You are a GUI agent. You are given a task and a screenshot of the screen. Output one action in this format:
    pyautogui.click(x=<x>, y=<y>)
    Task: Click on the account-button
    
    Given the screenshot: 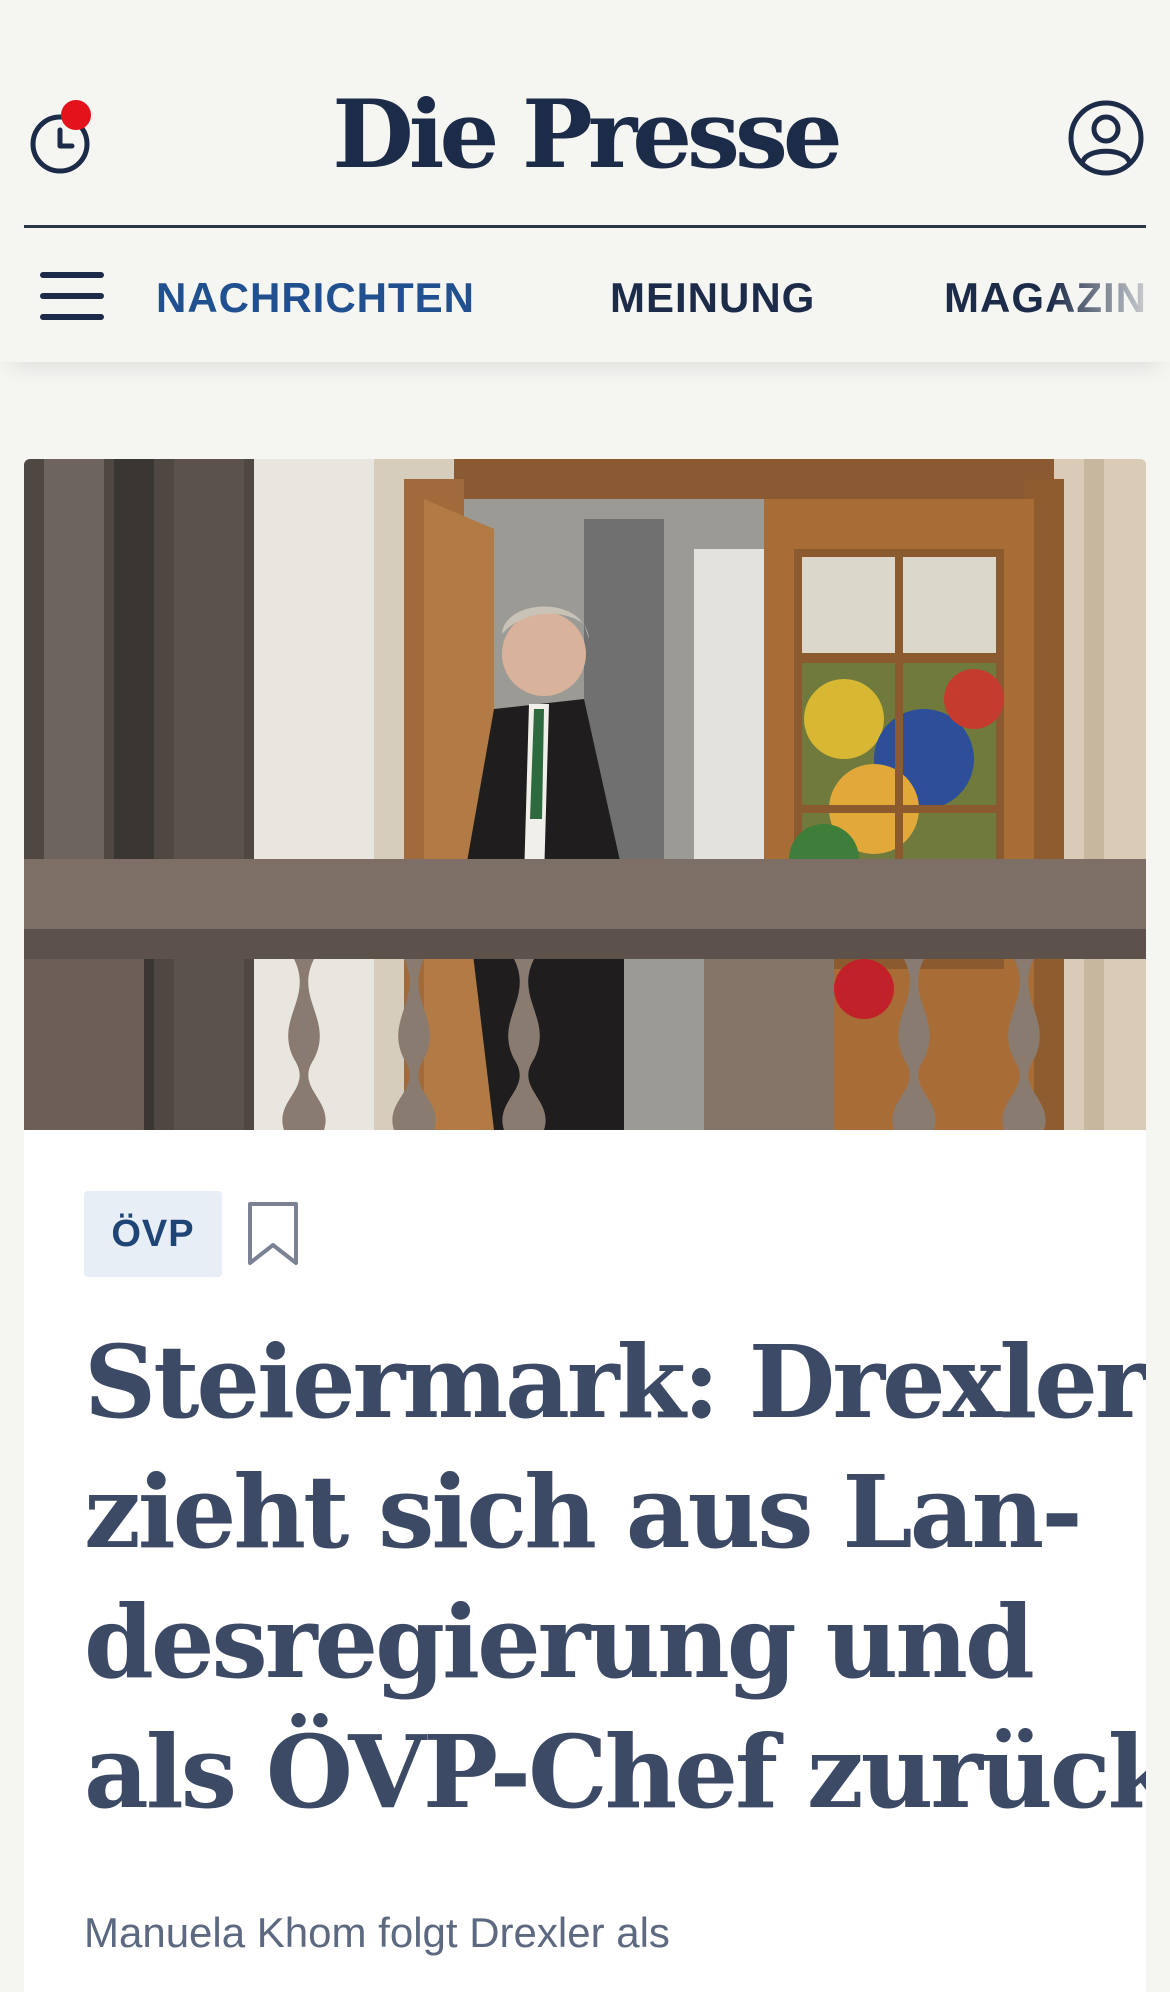 What is the action you would take?
    pyautogui.click(x=1106, y=138)
    